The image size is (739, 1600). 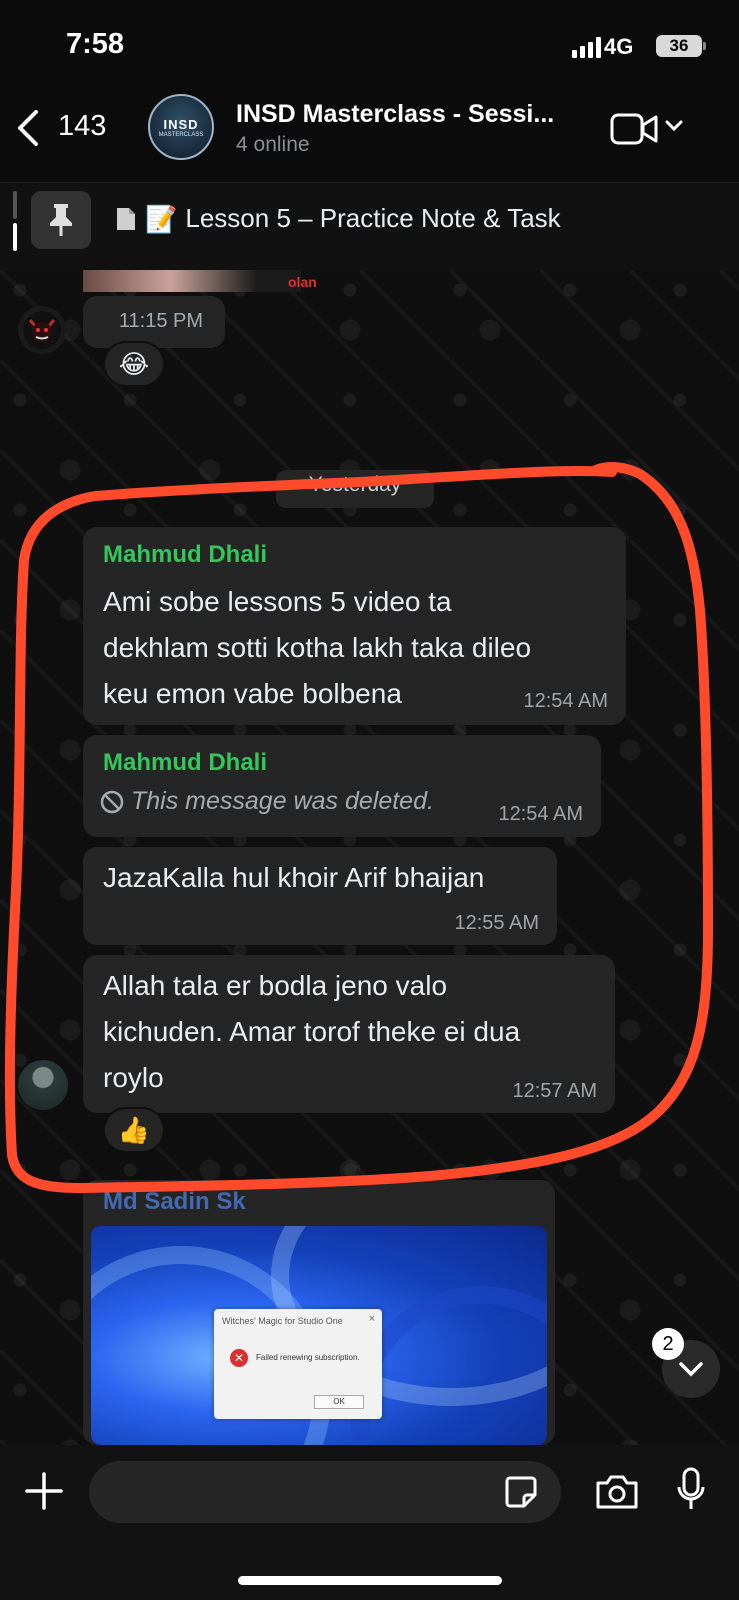 What do you see at coordinates (15, 221) in the screenshot?
I see `pin-page-indicator` at bounding box center [15, 221].